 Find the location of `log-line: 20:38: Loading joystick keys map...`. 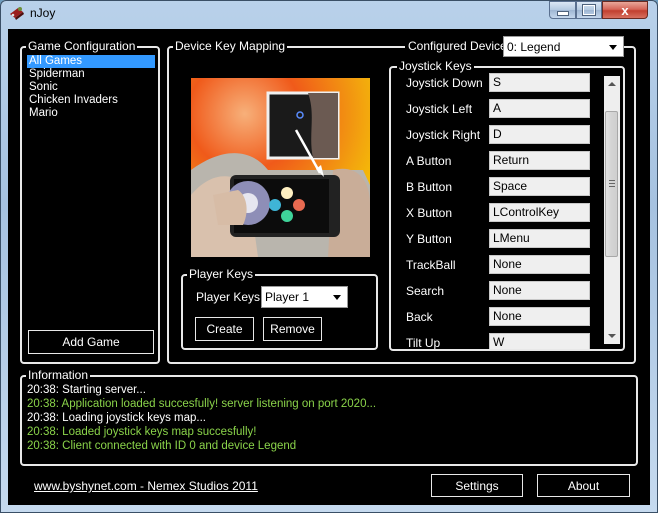

log-line: 20:38: Loading joystick keys map... is located at coordinates (116, 418).